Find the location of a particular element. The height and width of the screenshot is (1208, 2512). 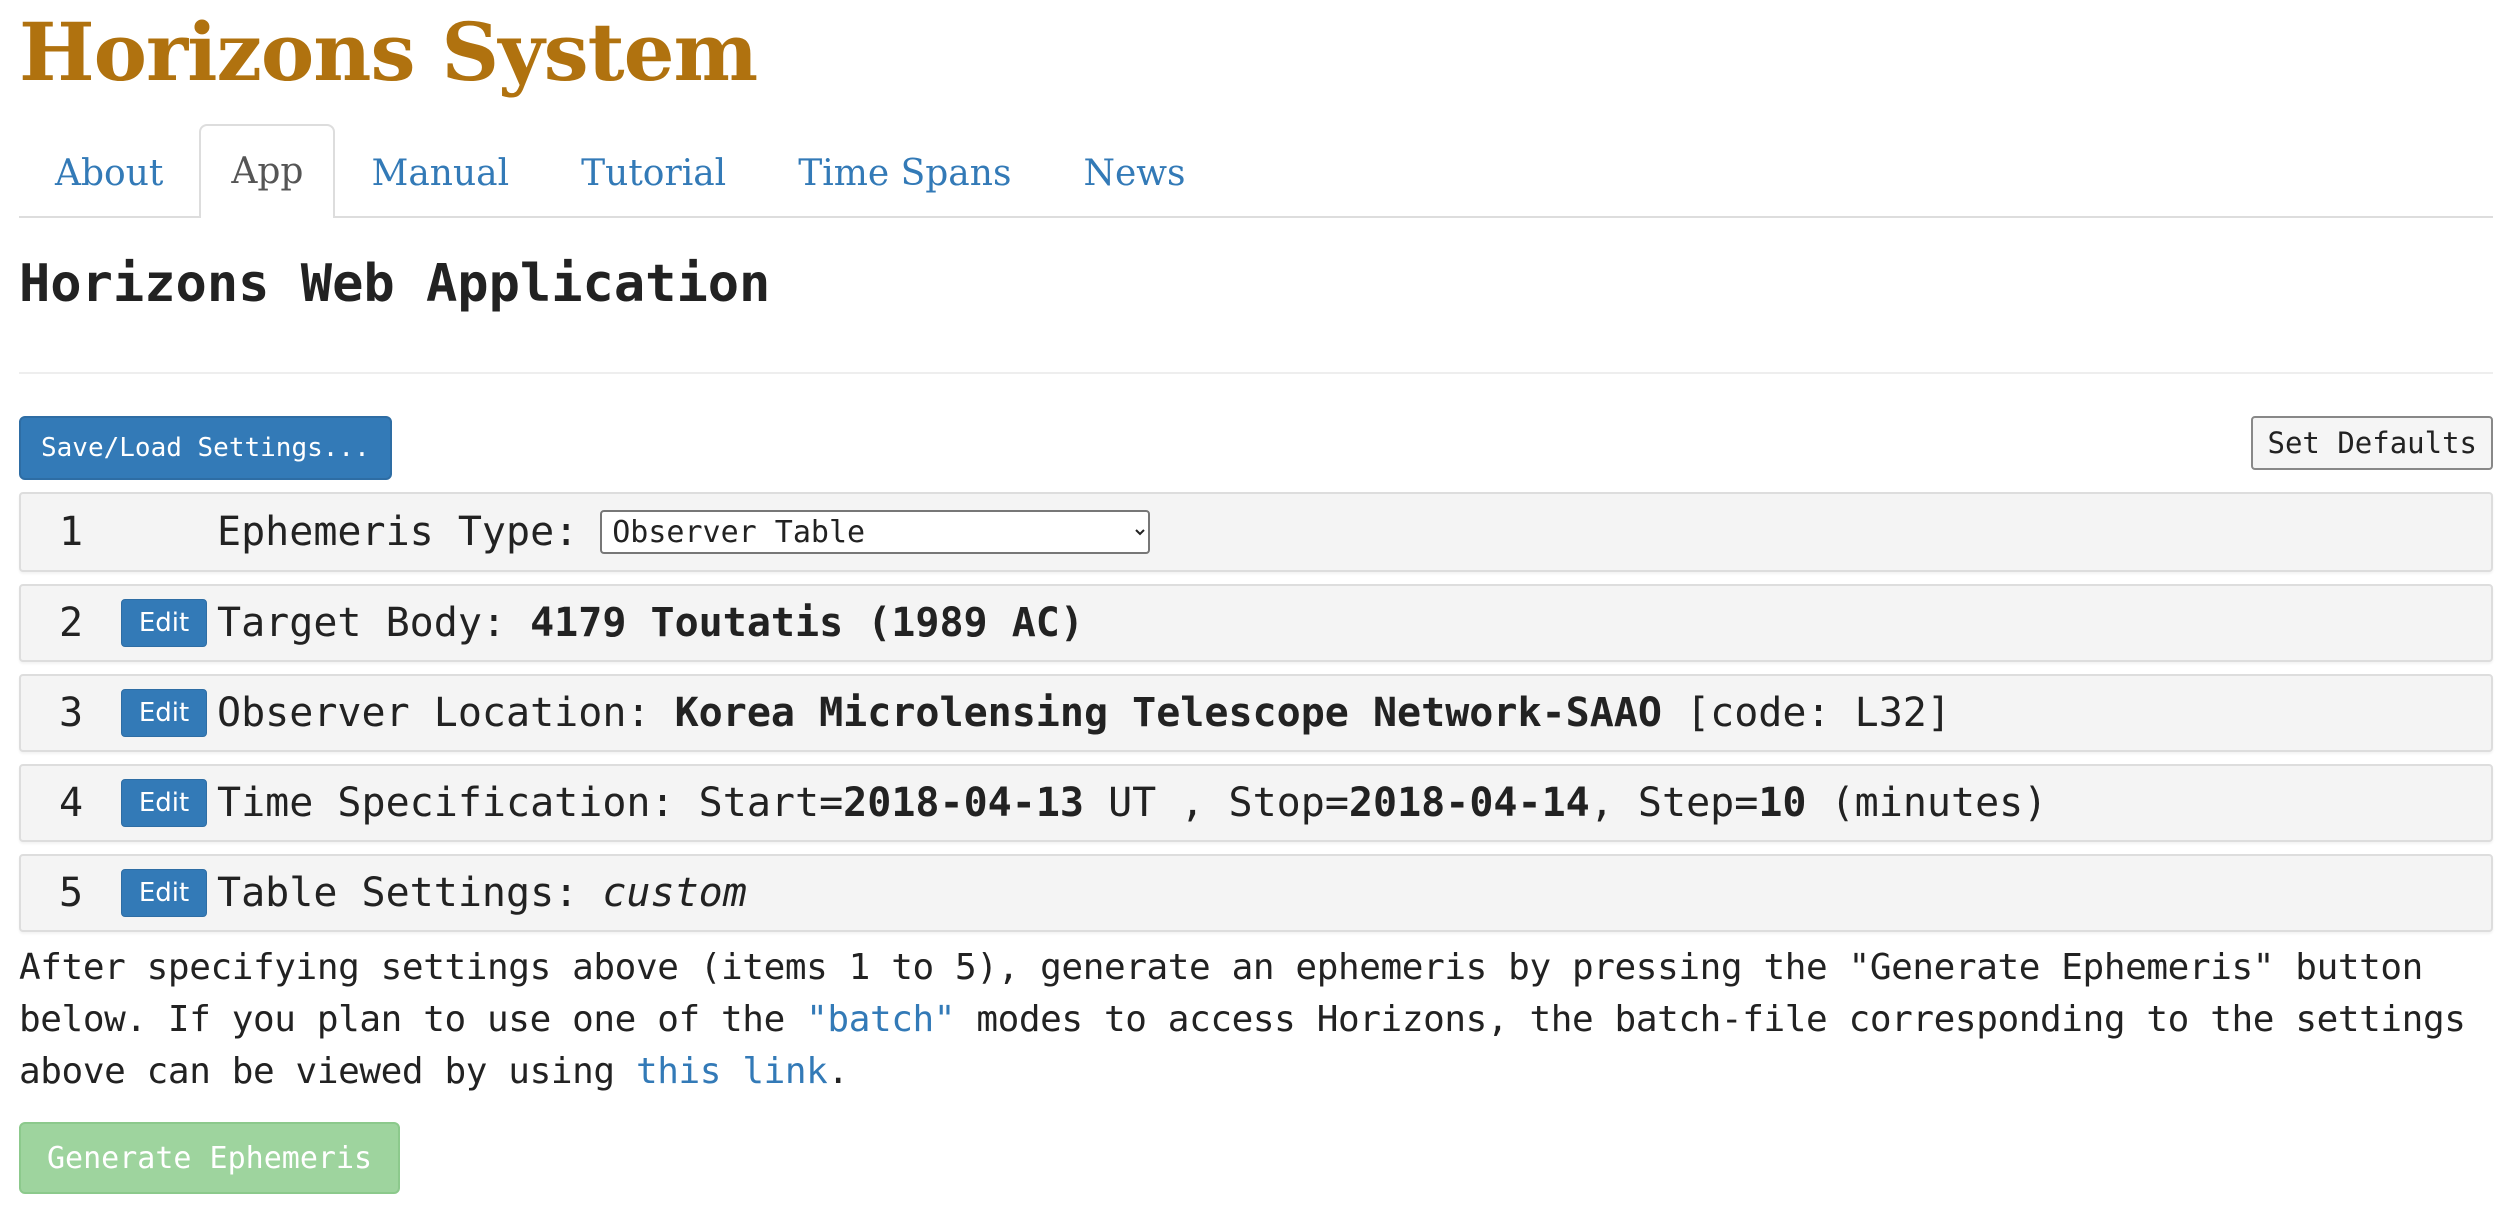

ephemeris-type-label: Ephemeris Type: is located at coordinates (398, 532).